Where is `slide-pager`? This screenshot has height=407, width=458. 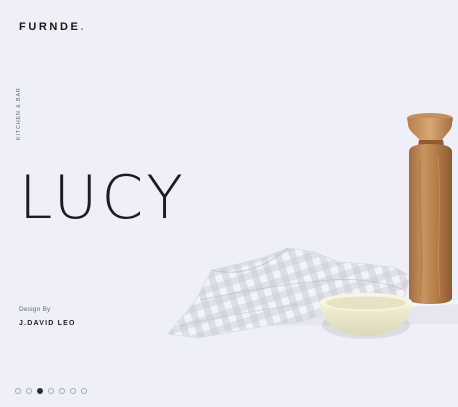 slide-pager is located at coordinates (51, 391).